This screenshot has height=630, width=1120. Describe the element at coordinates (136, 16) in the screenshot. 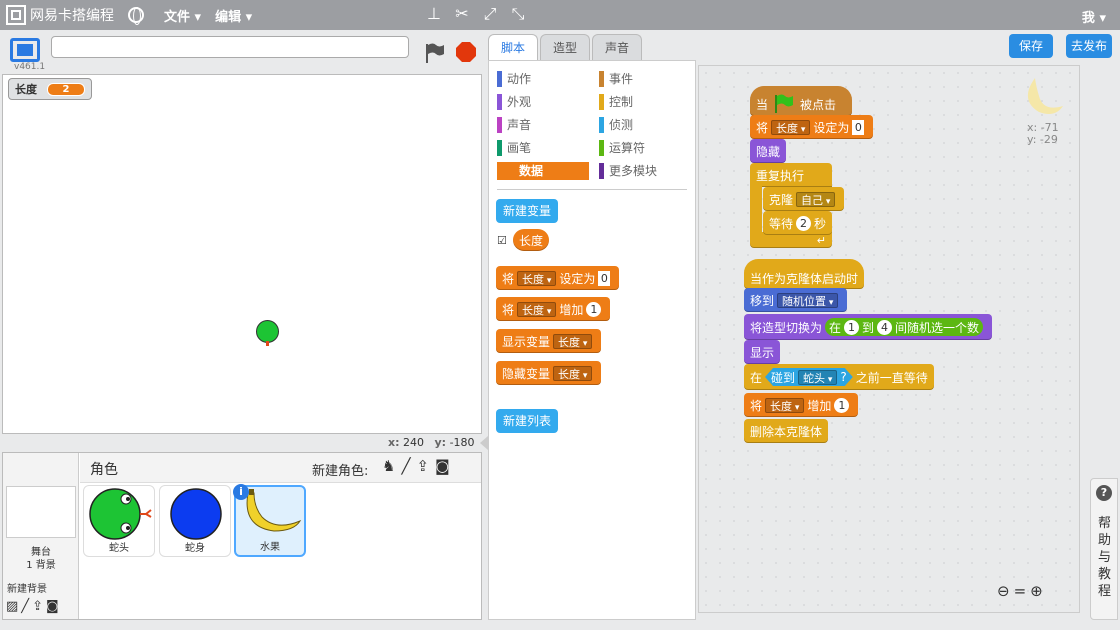

I see `globe-icon` at that location.